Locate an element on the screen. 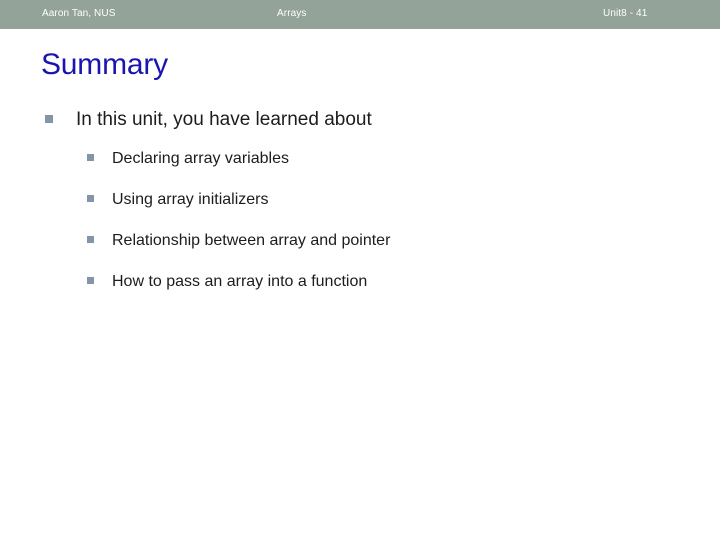 The height and width of the screenshot is (540, 720). list-item: Using array initializers is located at coordinates (360, 199).